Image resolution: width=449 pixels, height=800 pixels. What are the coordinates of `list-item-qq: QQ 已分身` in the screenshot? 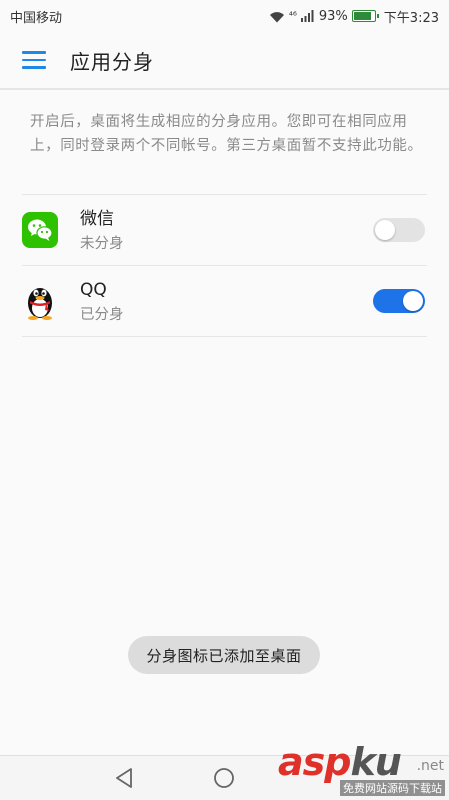 It's located at (224, 301).